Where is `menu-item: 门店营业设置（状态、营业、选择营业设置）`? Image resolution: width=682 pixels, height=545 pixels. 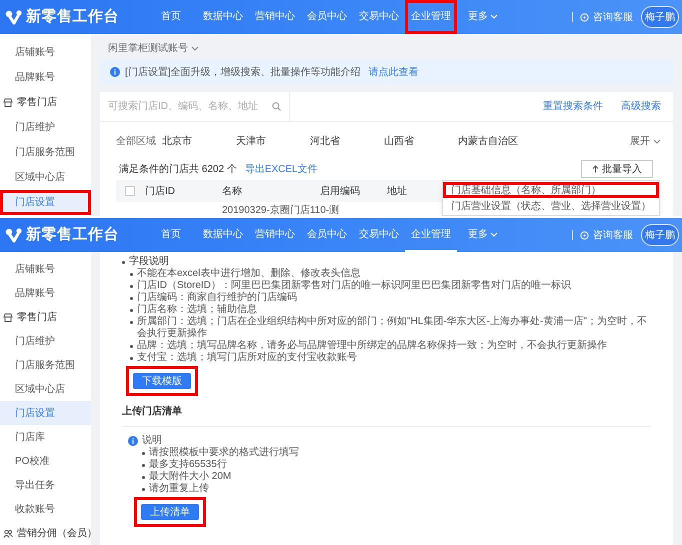 menu-item: 门店营业设置（状态、营业、选择营业设置） is located at coordinates (551, 206).